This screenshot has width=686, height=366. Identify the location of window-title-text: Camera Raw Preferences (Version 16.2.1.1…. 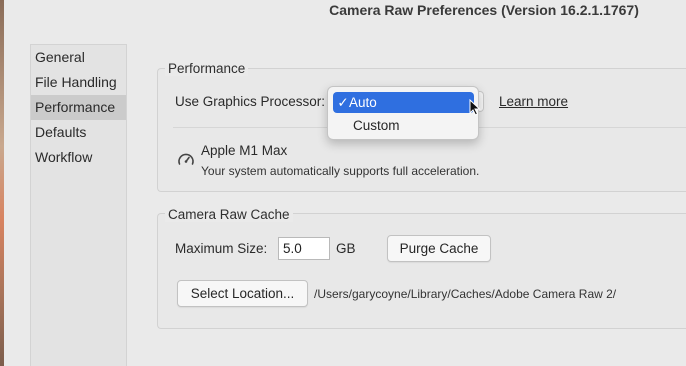
(484, 10).